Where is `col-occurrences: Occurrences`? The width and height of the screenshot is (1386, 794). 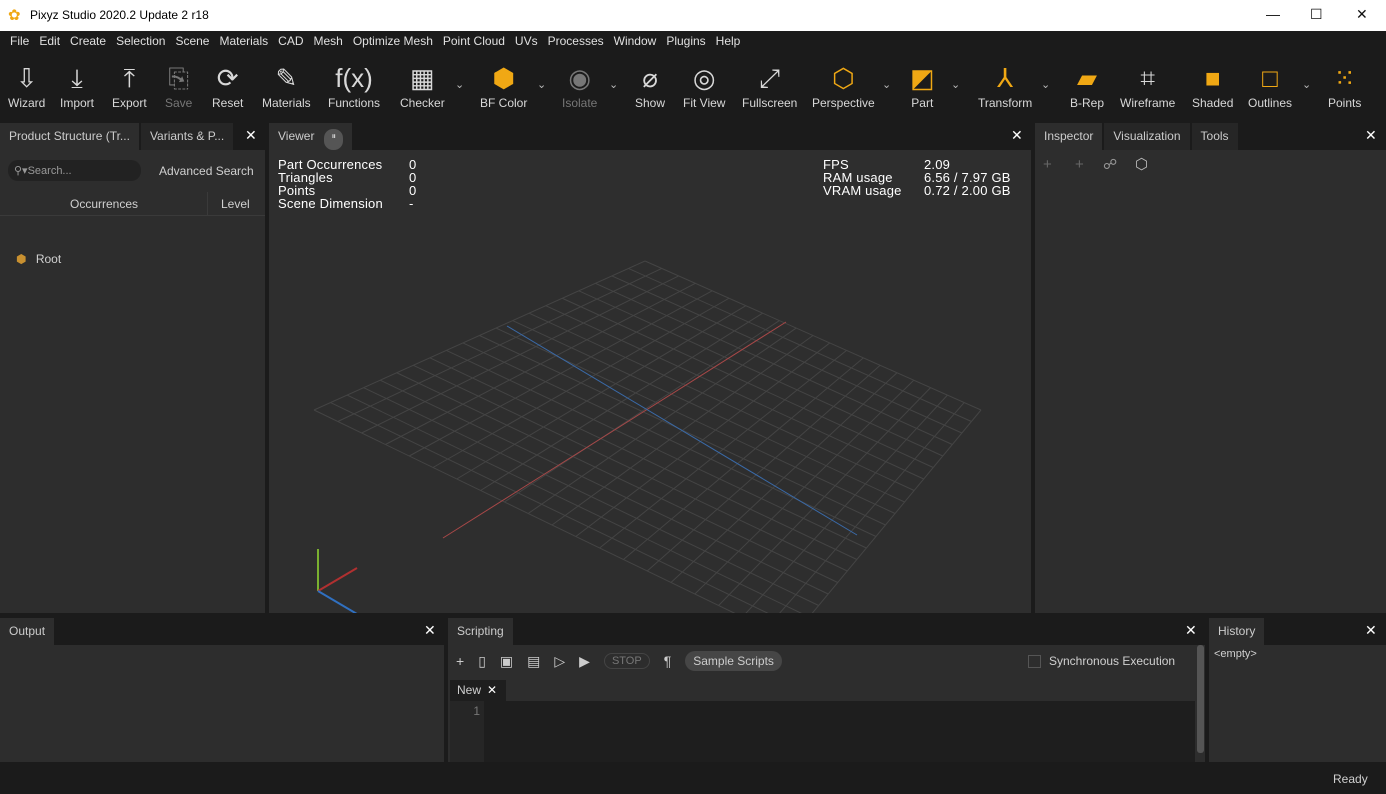 col-occurrences: Occurrences is located at coordinates (104, 204).